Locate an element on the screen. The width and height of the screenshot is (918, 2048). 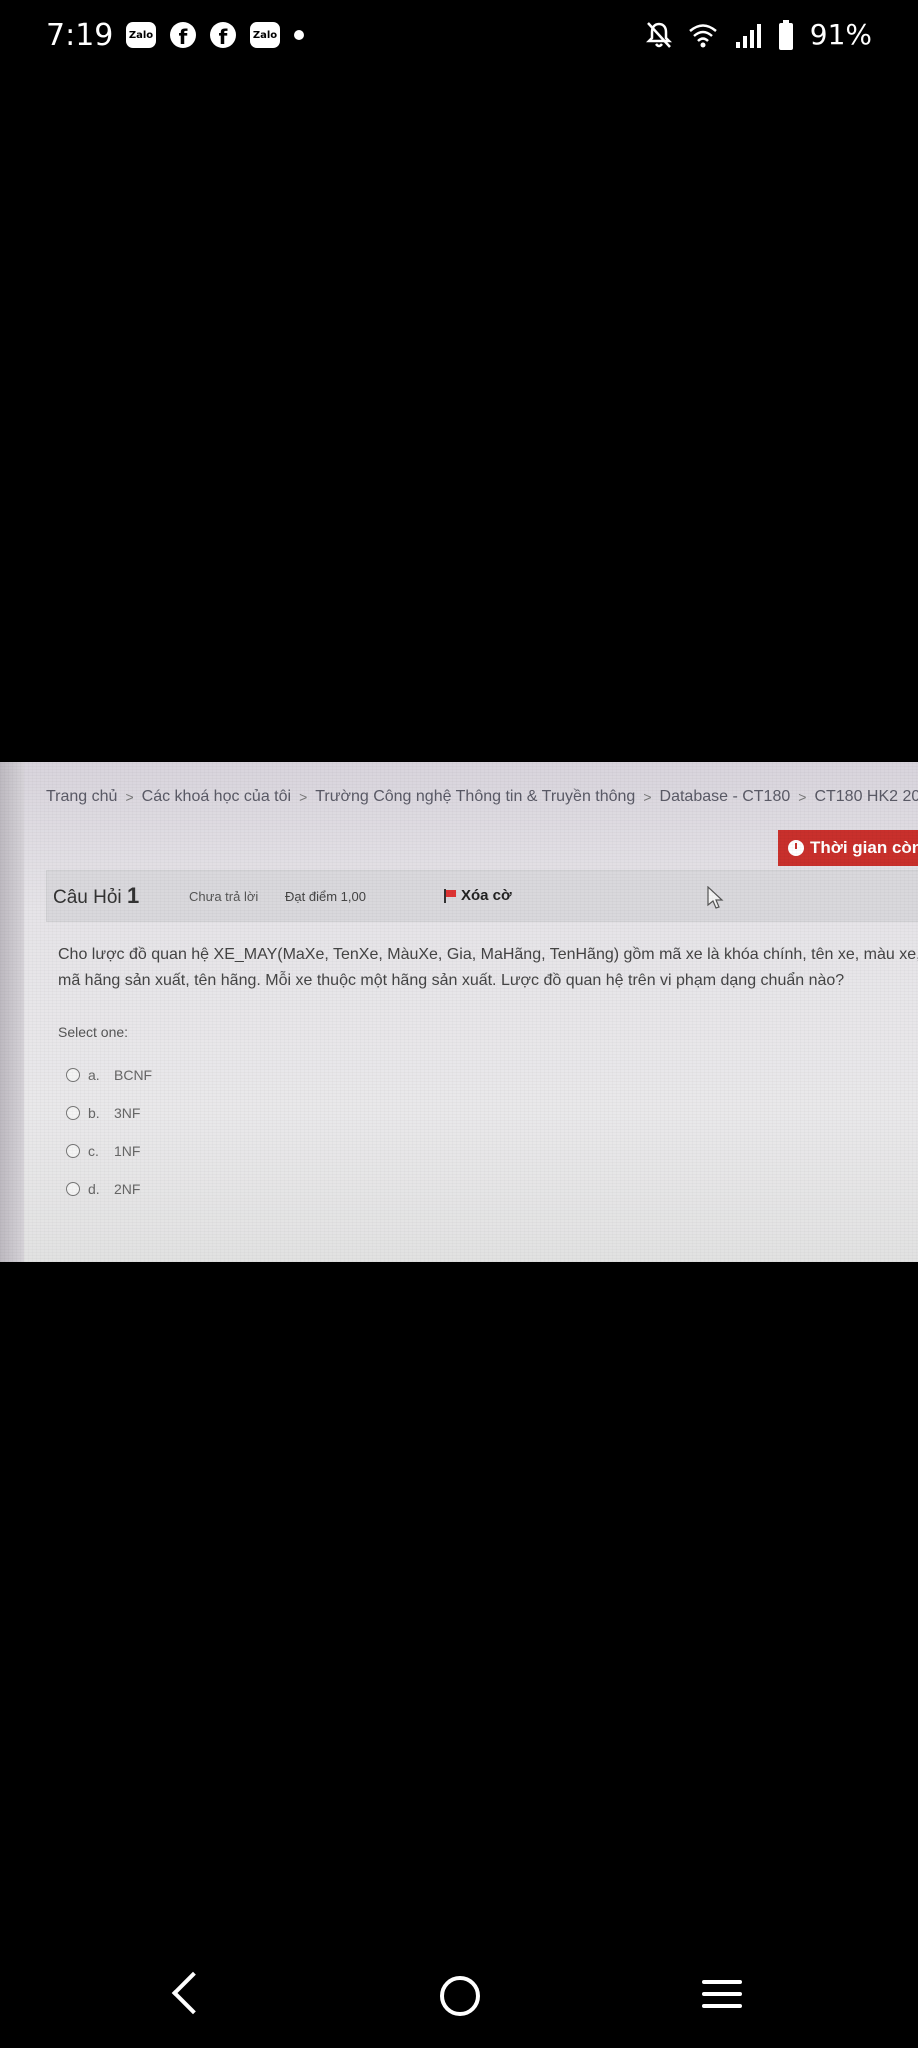
answer-option-a: a. BCNF is located at coordinates (109, 1075).